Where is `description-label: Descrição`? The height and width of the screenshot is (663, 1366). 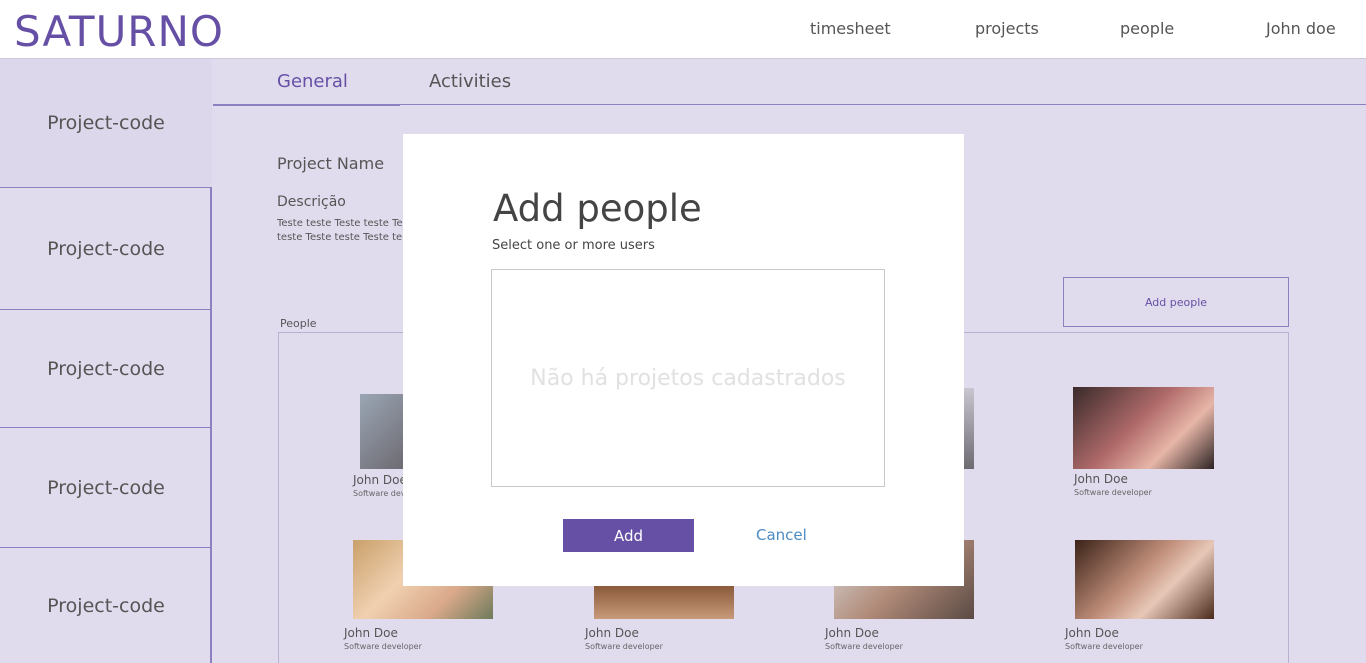 description-label: Descrição is located at coordinates (311, 202).